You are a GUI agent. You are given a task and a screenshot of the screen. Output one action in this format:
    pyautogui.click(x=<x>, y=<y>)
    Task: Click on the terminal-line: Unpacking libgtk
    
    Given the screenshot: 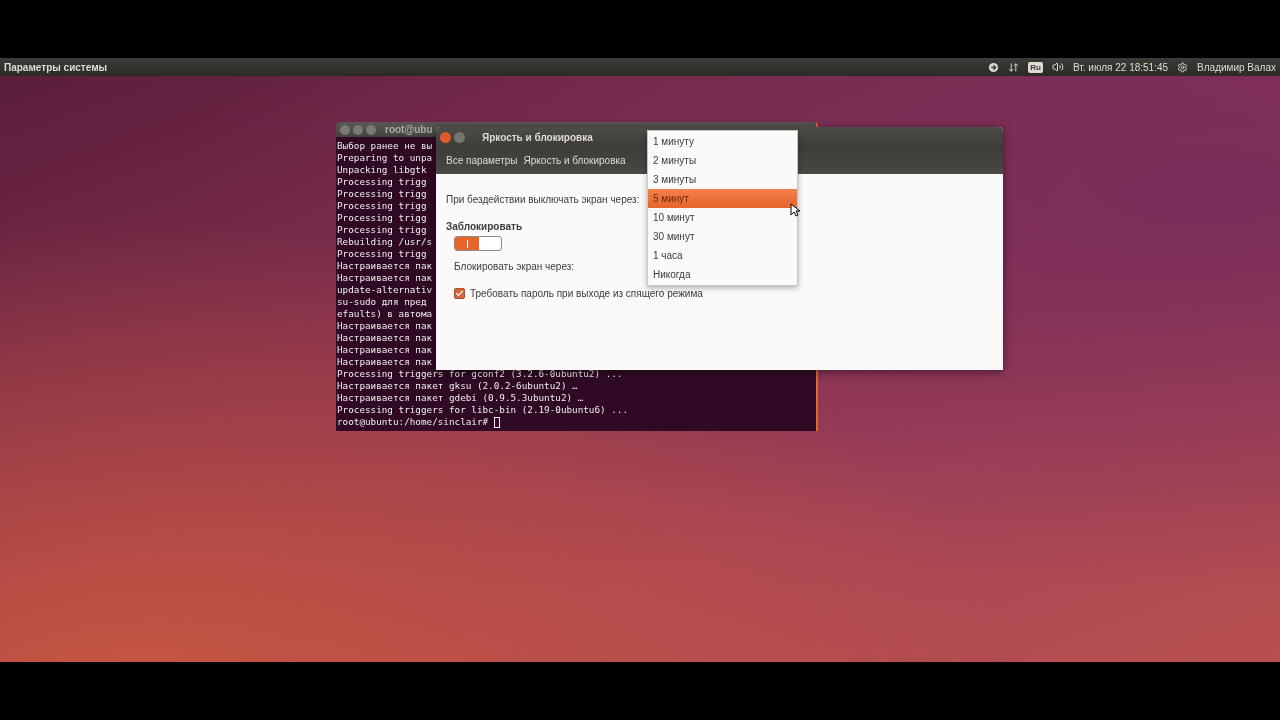 What is the action you would take?
    pyautogui.click(x=382, y=170)
    